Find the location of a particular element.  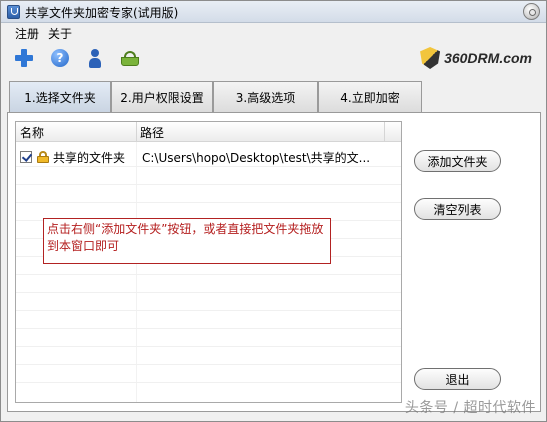

toolbar: ? 360DRM.com is located at coordinates (273, 60).